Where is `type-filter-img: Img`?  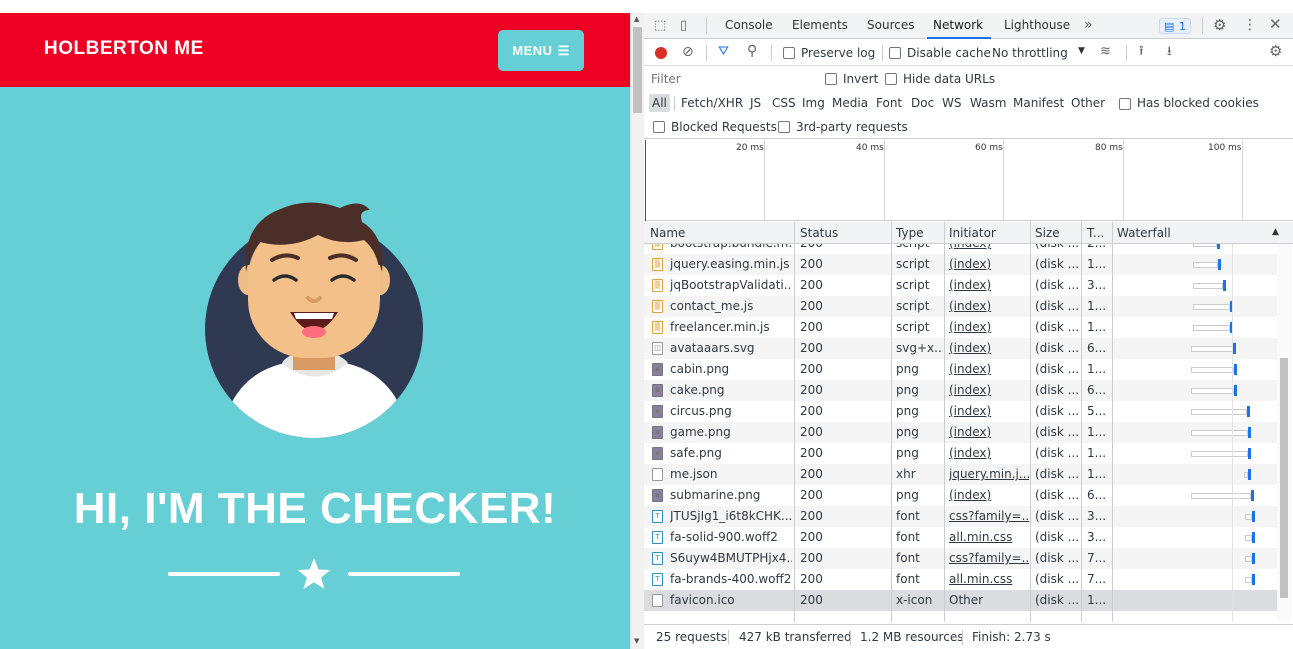 type-filter-img: Img is located at coordinates (813, 103).